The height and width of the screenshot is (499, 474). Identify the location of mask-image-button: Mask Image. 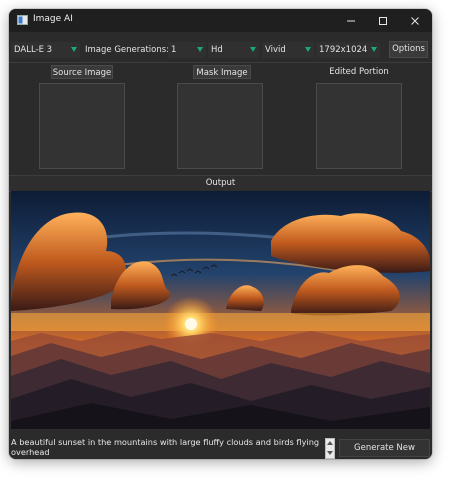
(222, 72).